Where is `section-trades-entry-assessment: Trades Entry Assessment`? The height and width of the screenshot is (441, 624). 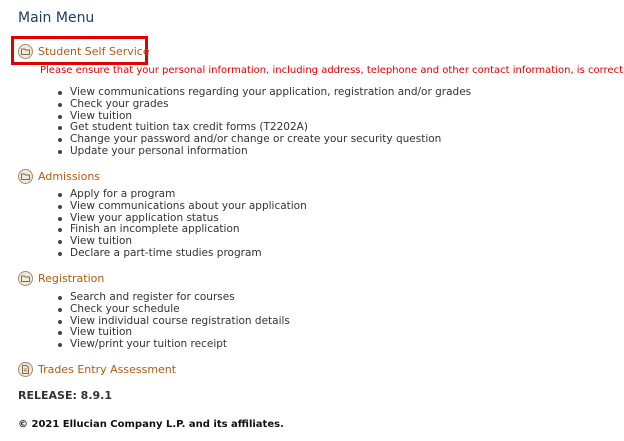 section-trades-entry-assessment: Trades Entry Assessment is located at coordinates (97, 369).